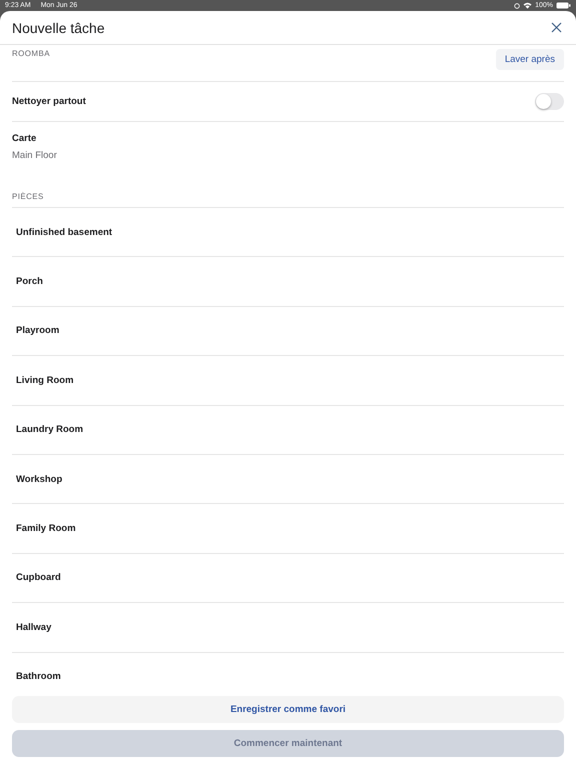  What do you see at coordinates (288, 381) in the screenshot?
I see `room-row: Living Room` at bounding box center [288, 381].